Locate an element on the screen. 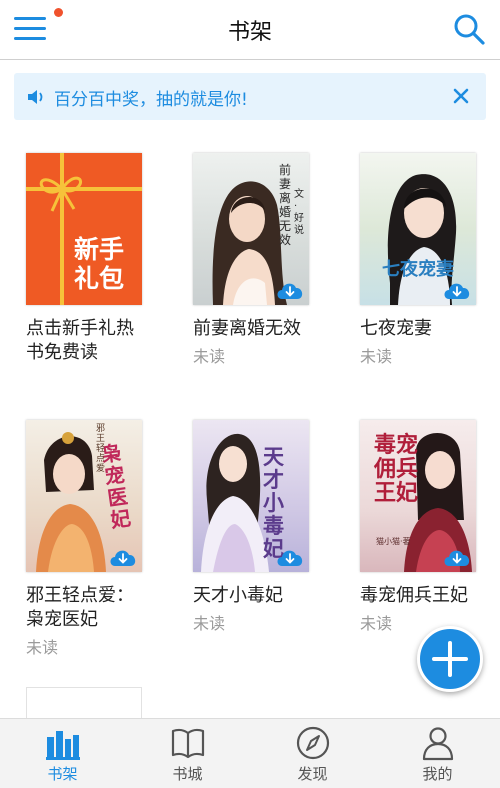 This screenshot has height=788, width=500. book-cover: 天才小毒妃 is located at coordinates (251, 496).